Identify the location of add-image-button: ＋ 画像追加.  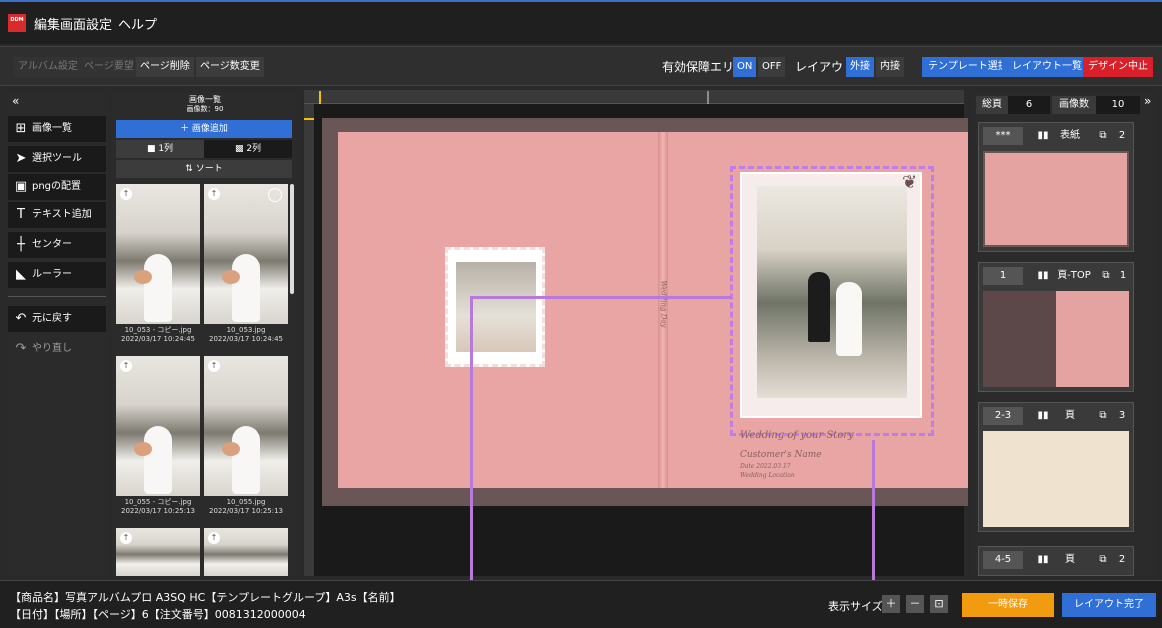
(204, 129).